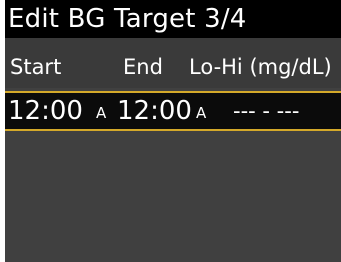 The height and width of the screenshot is (262, 341). What do you see at coordinates (143, 67) in the screenshot?
I see `column-header-end: End` at bounding box center [143, 67].